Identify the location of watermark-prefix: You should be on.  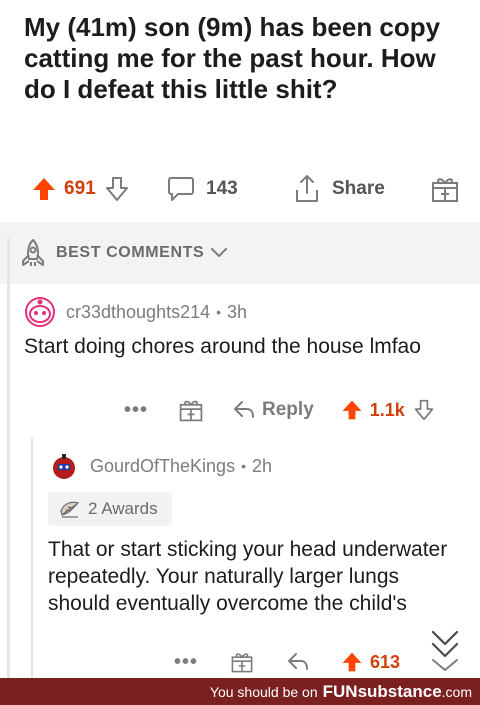
(263, 691).